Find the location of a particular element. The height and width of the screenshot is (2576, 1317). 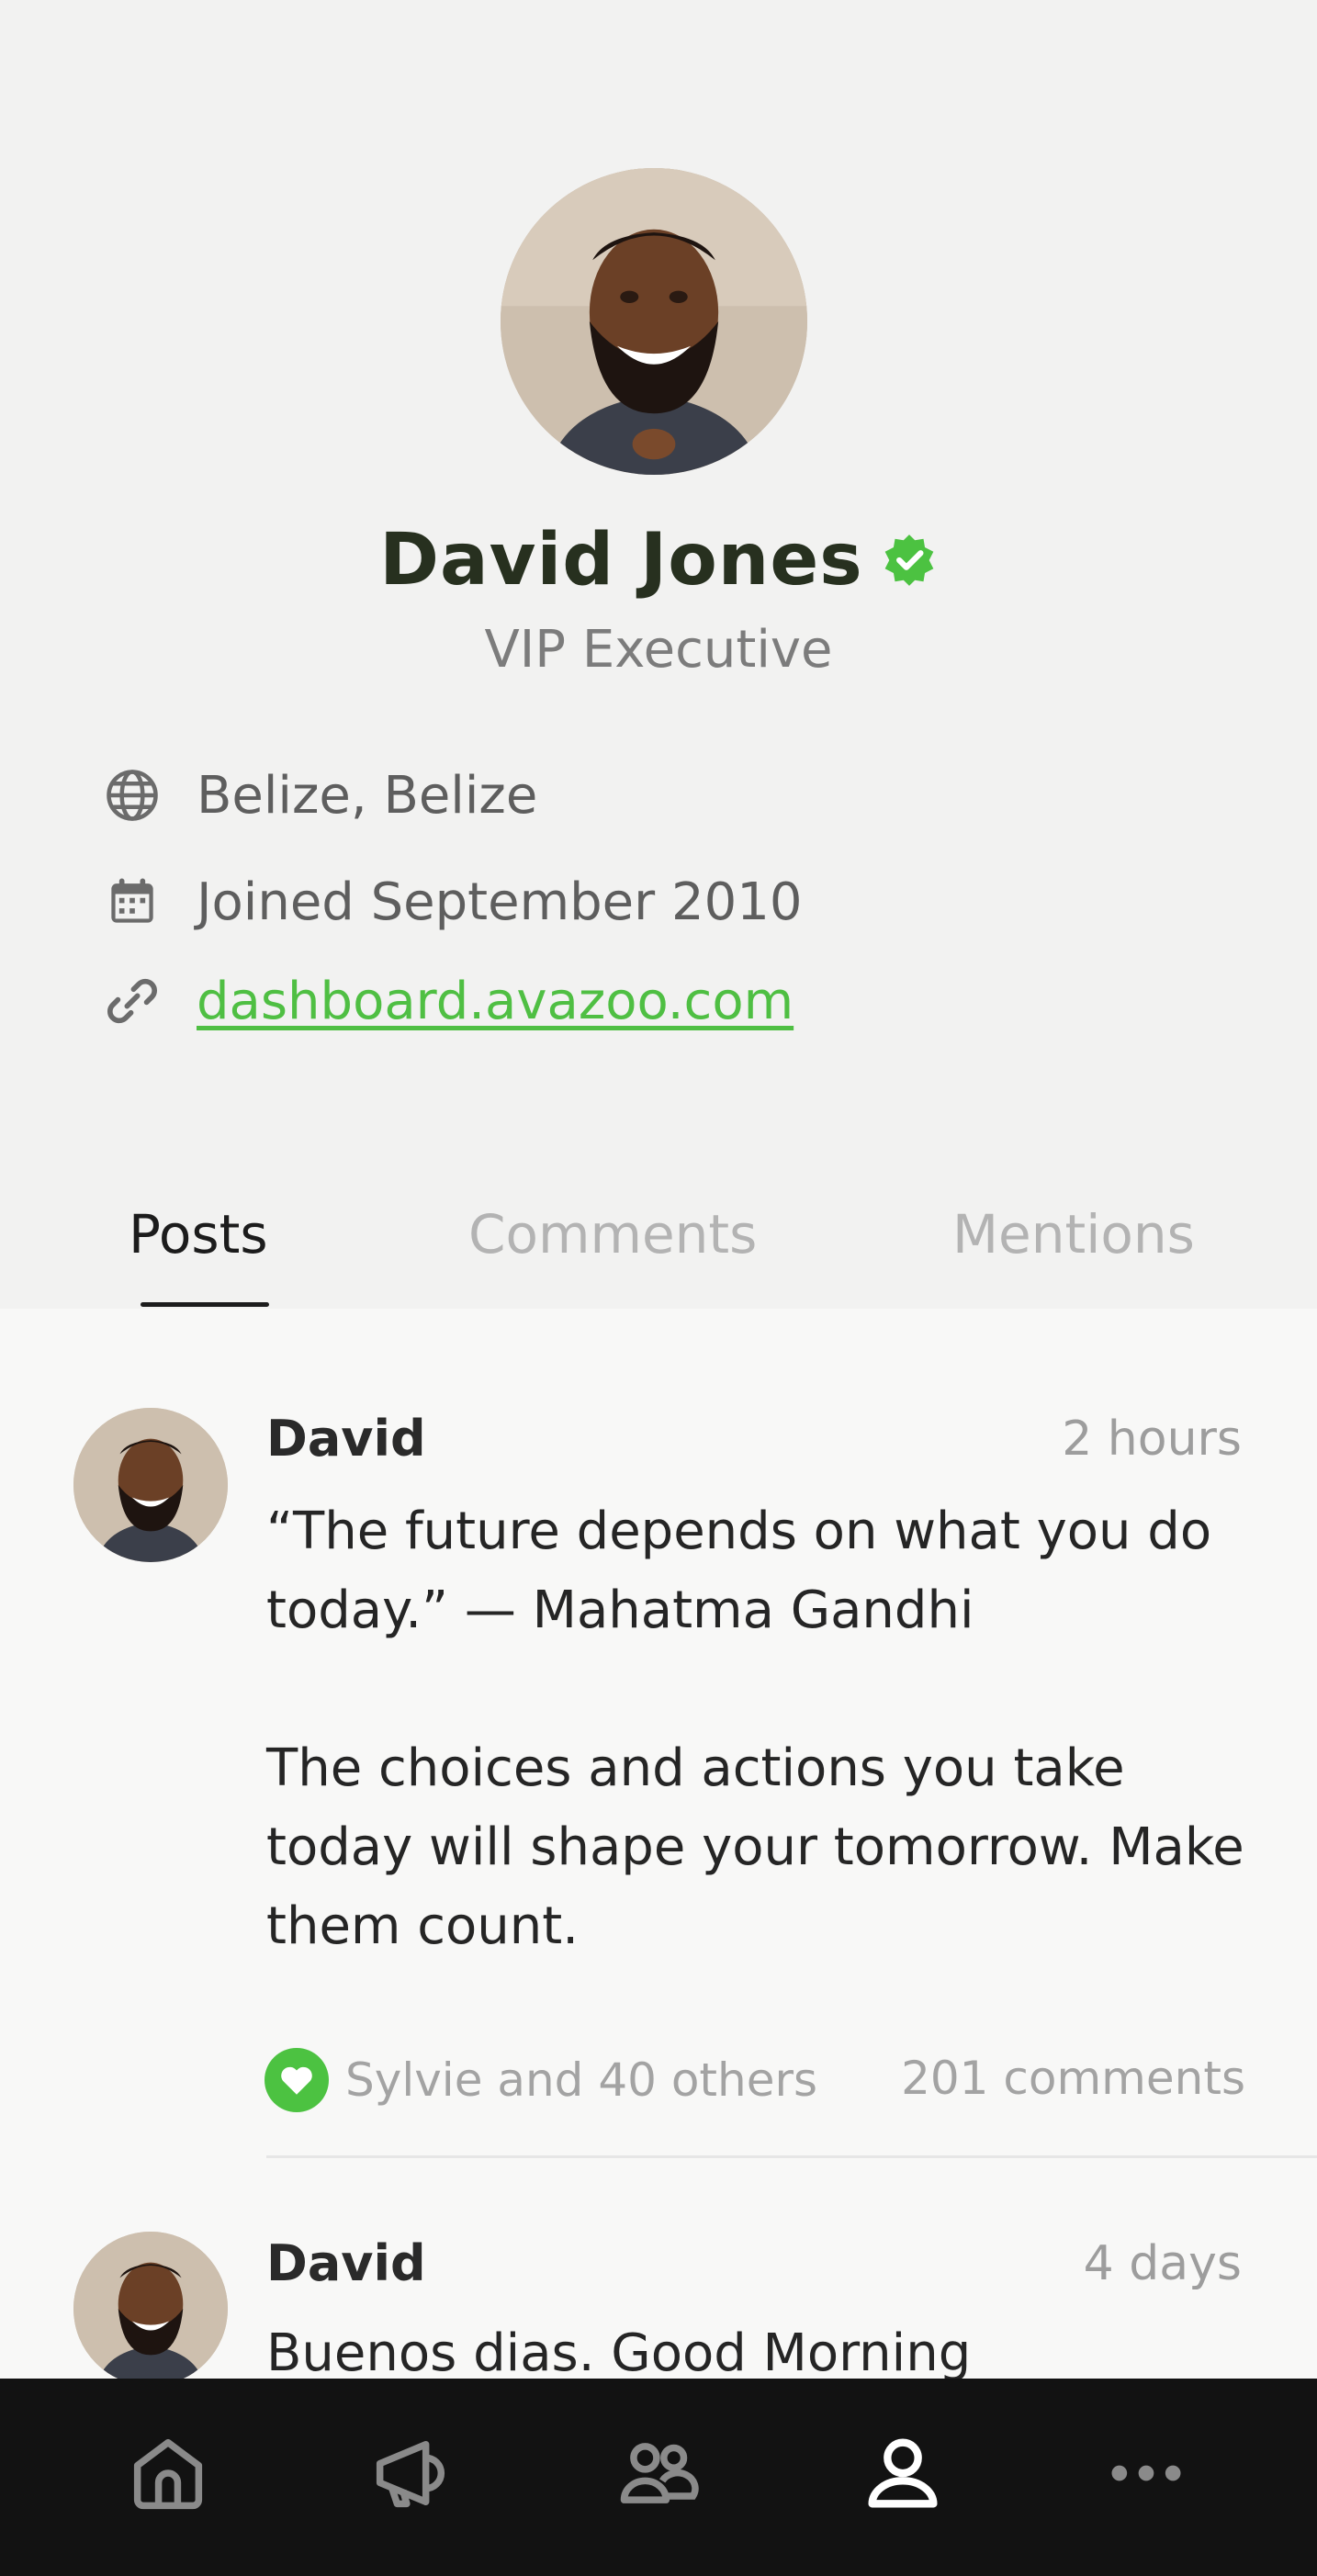

joined-row: Joined September 2010 is located at coordinates (451, 902).